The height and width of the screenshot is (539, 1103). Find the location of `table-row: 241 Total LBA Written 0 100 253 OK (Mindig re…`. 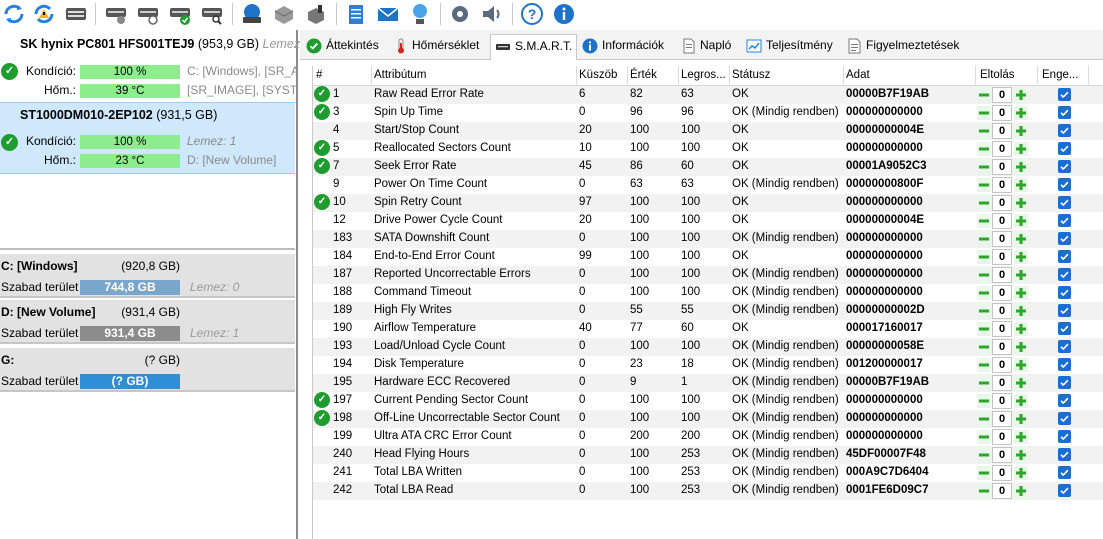

table-row: 241 Total LBA Written 0 100 253 OK (Mindig re… is located at coordinates (708, 473).